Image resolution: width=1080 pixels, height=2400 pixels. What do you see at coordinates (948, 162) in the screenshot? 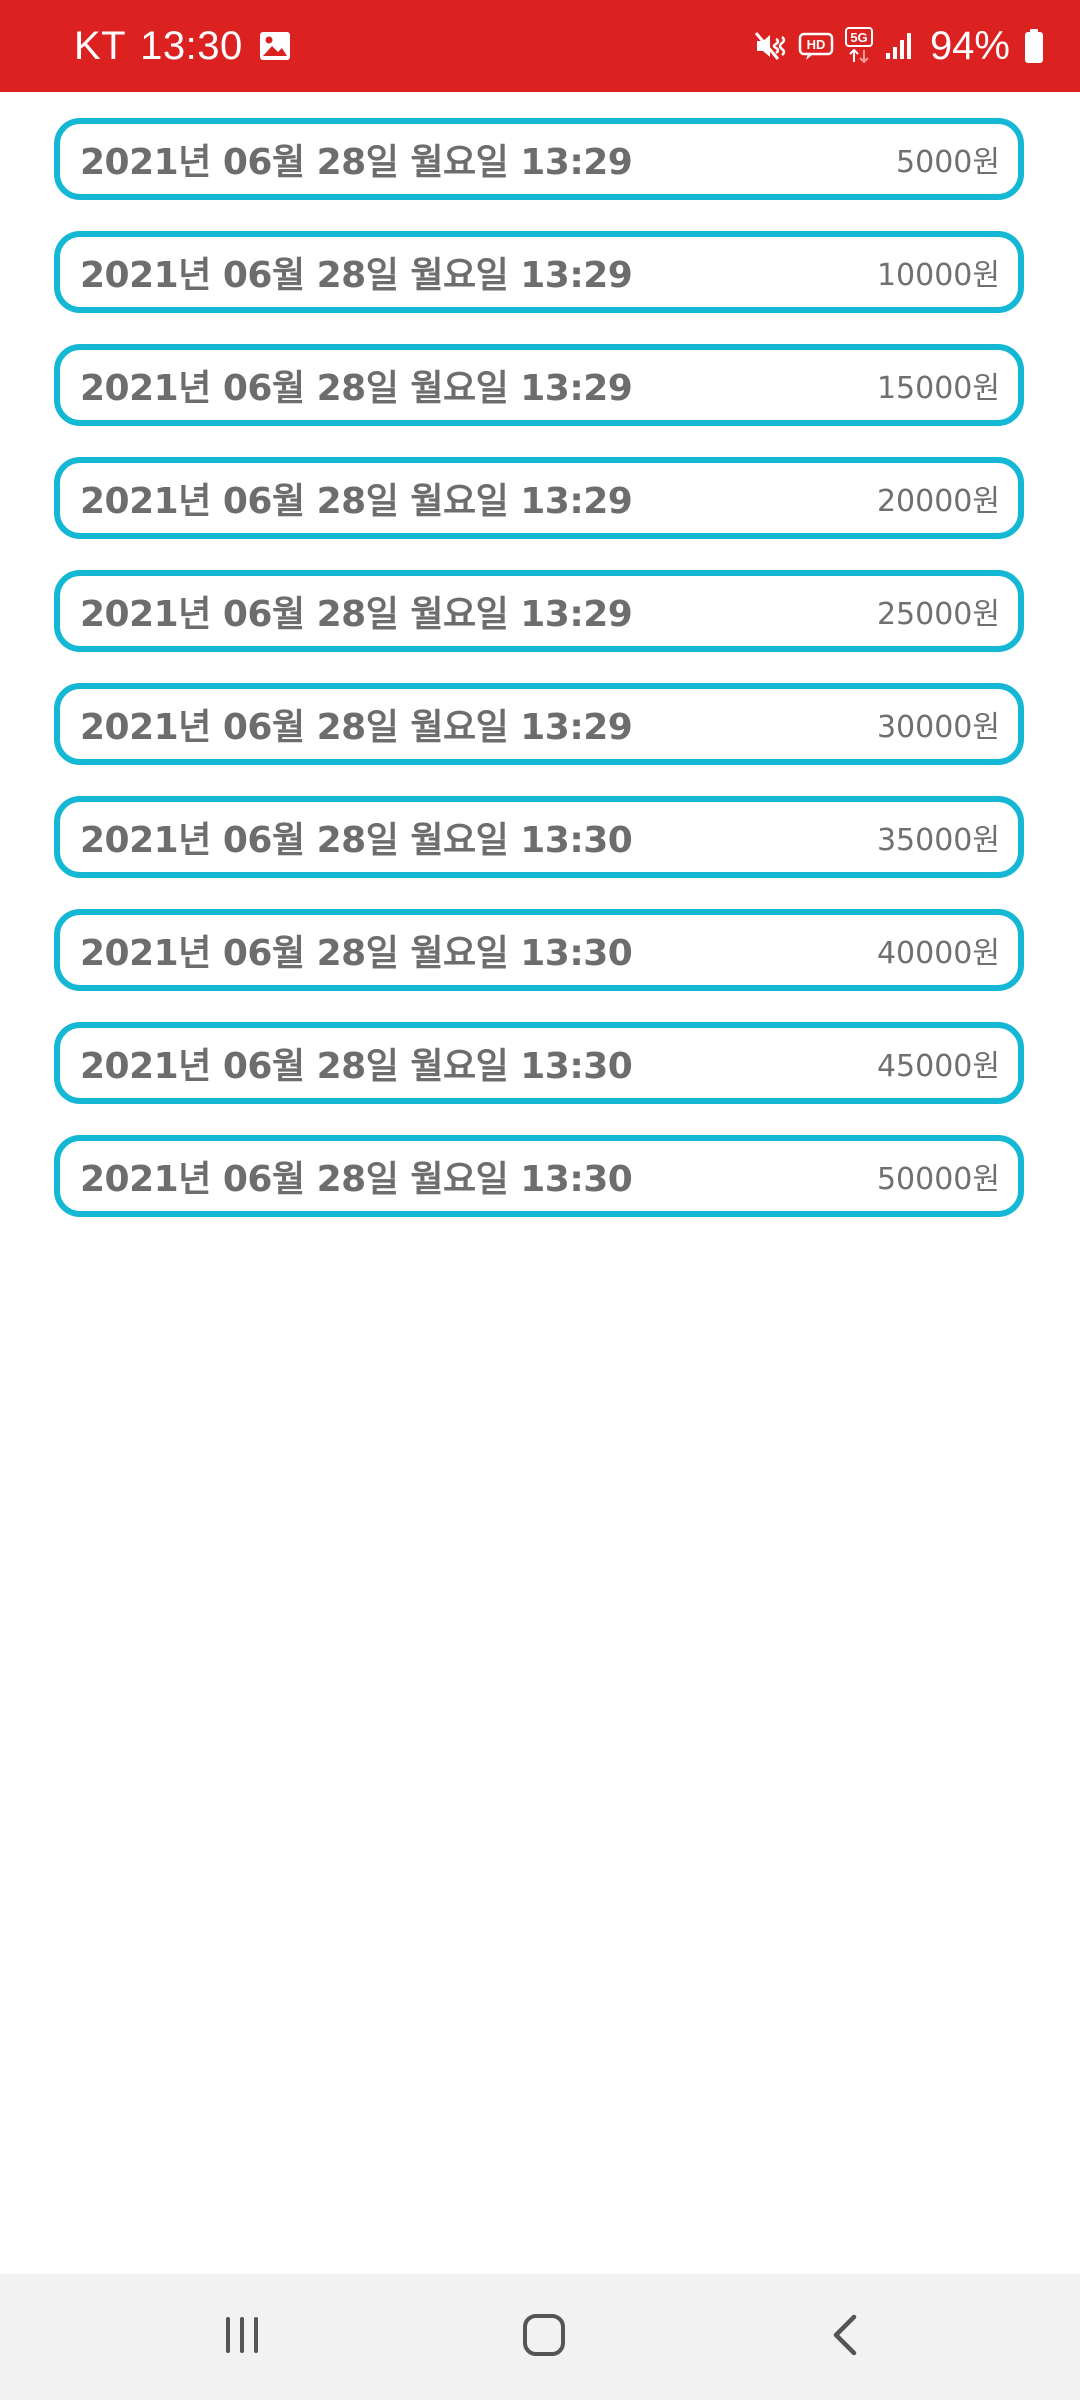
I see `entry-amount: 5000원` at bounding box center [948, 162].